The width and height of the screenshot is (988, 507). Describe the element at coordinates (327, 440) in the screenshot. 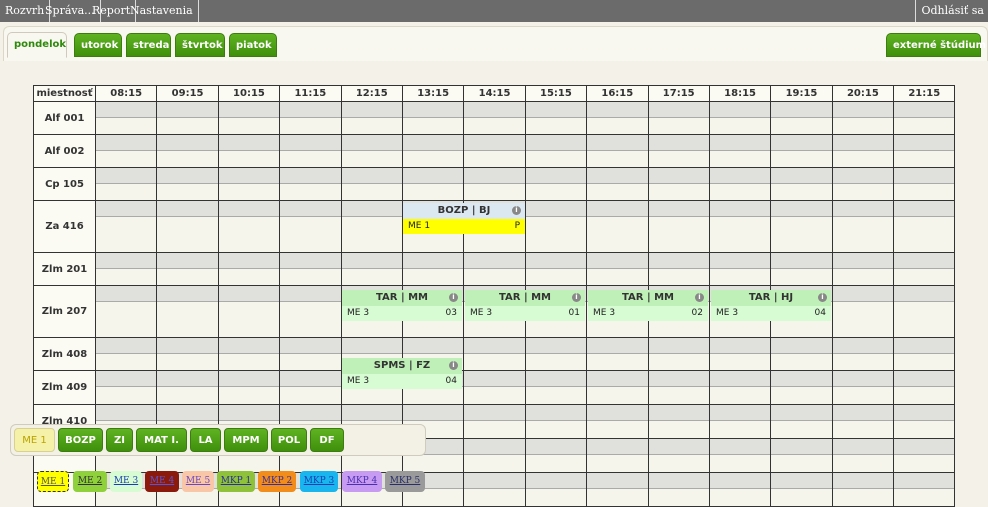

I see `subject-tab-df: DF` at that location.